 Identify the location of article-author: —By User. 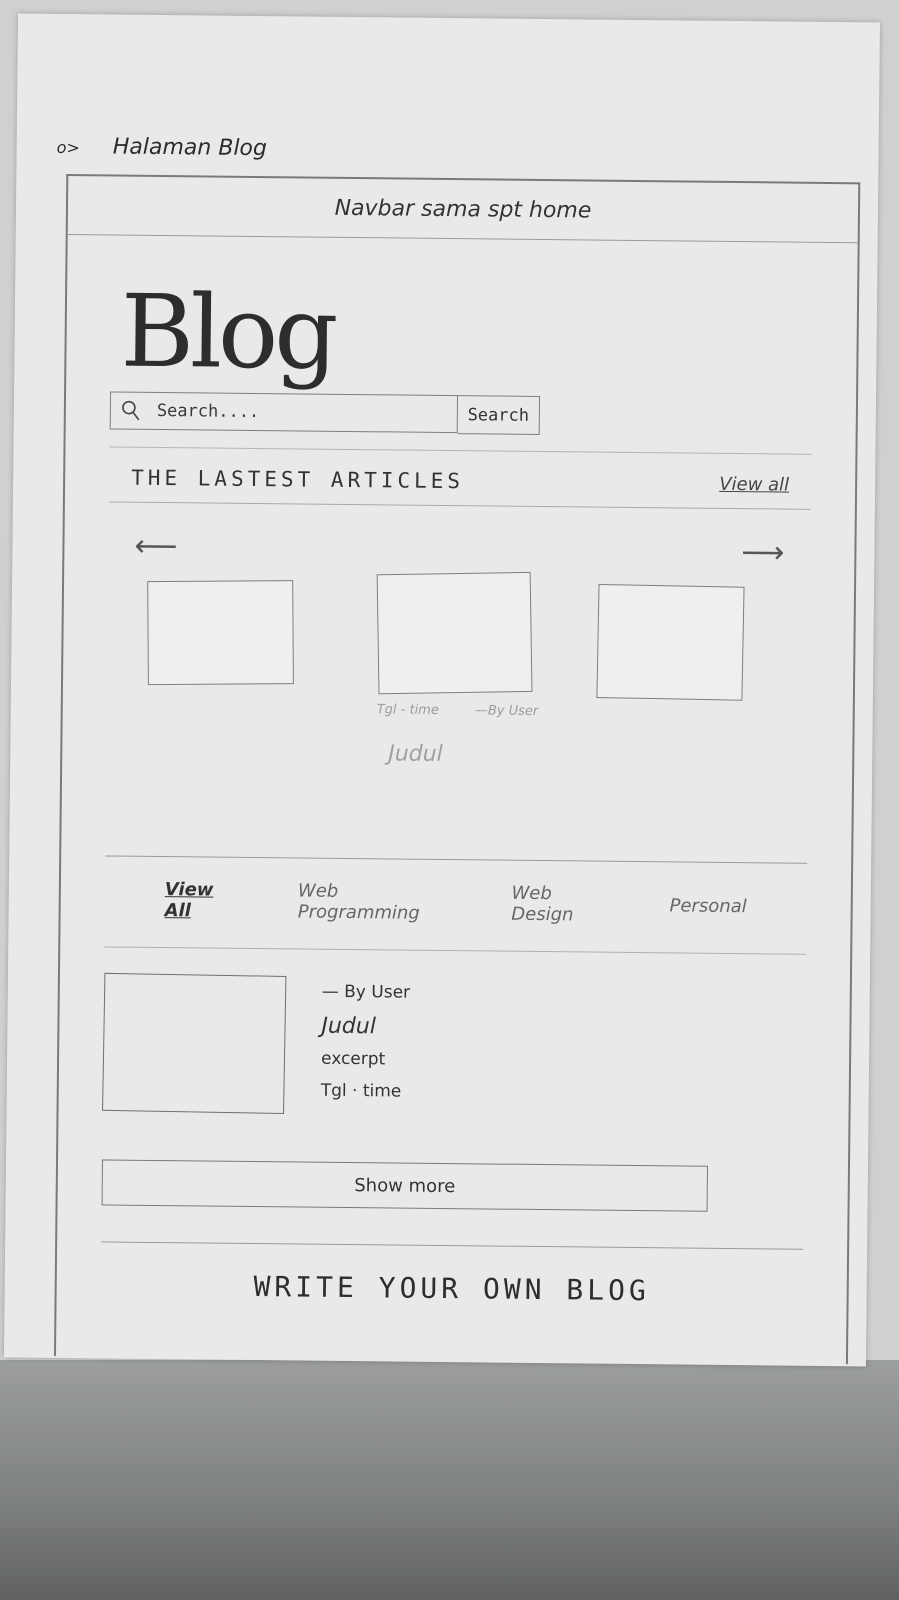
(506, 711).